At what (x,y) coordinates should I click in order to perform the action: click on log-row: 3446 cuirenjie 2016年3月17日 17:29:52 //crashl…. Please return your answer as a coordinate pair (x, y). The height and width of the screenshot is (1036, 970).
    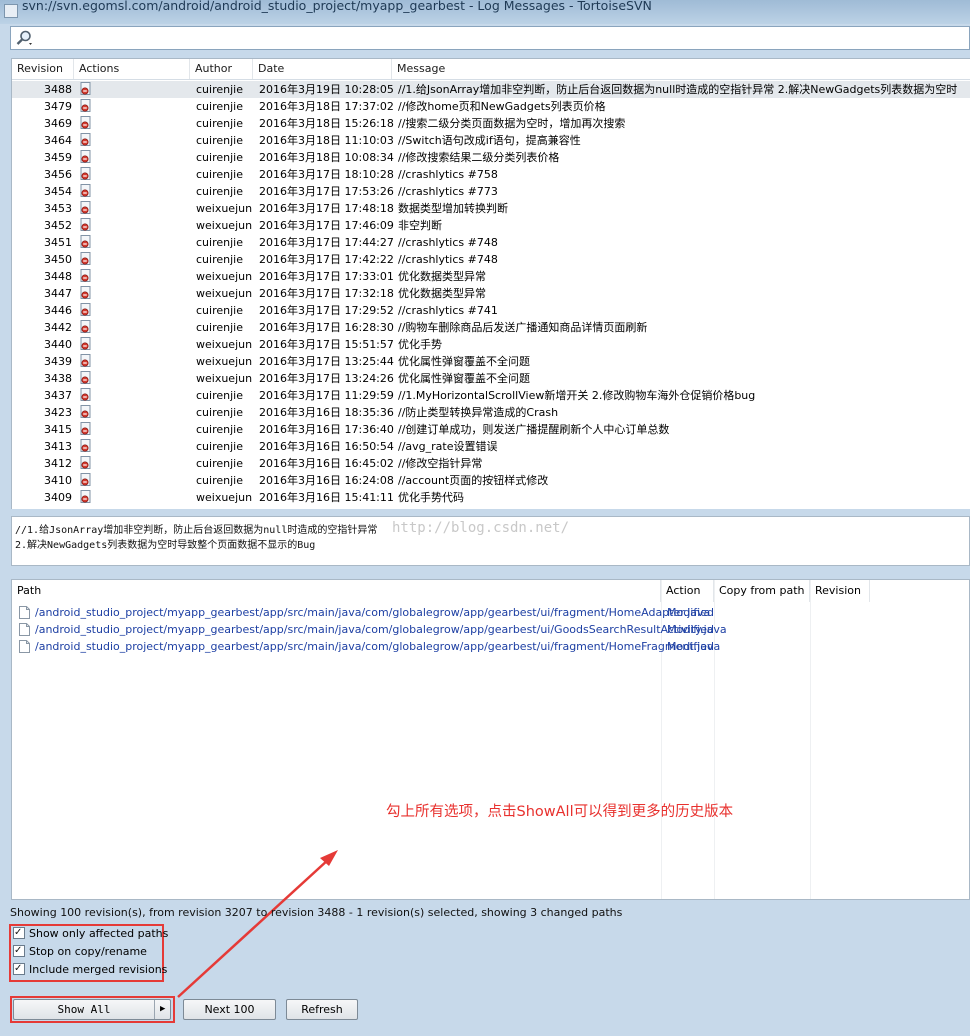
    Looking at the image, I should click on (491, 310).